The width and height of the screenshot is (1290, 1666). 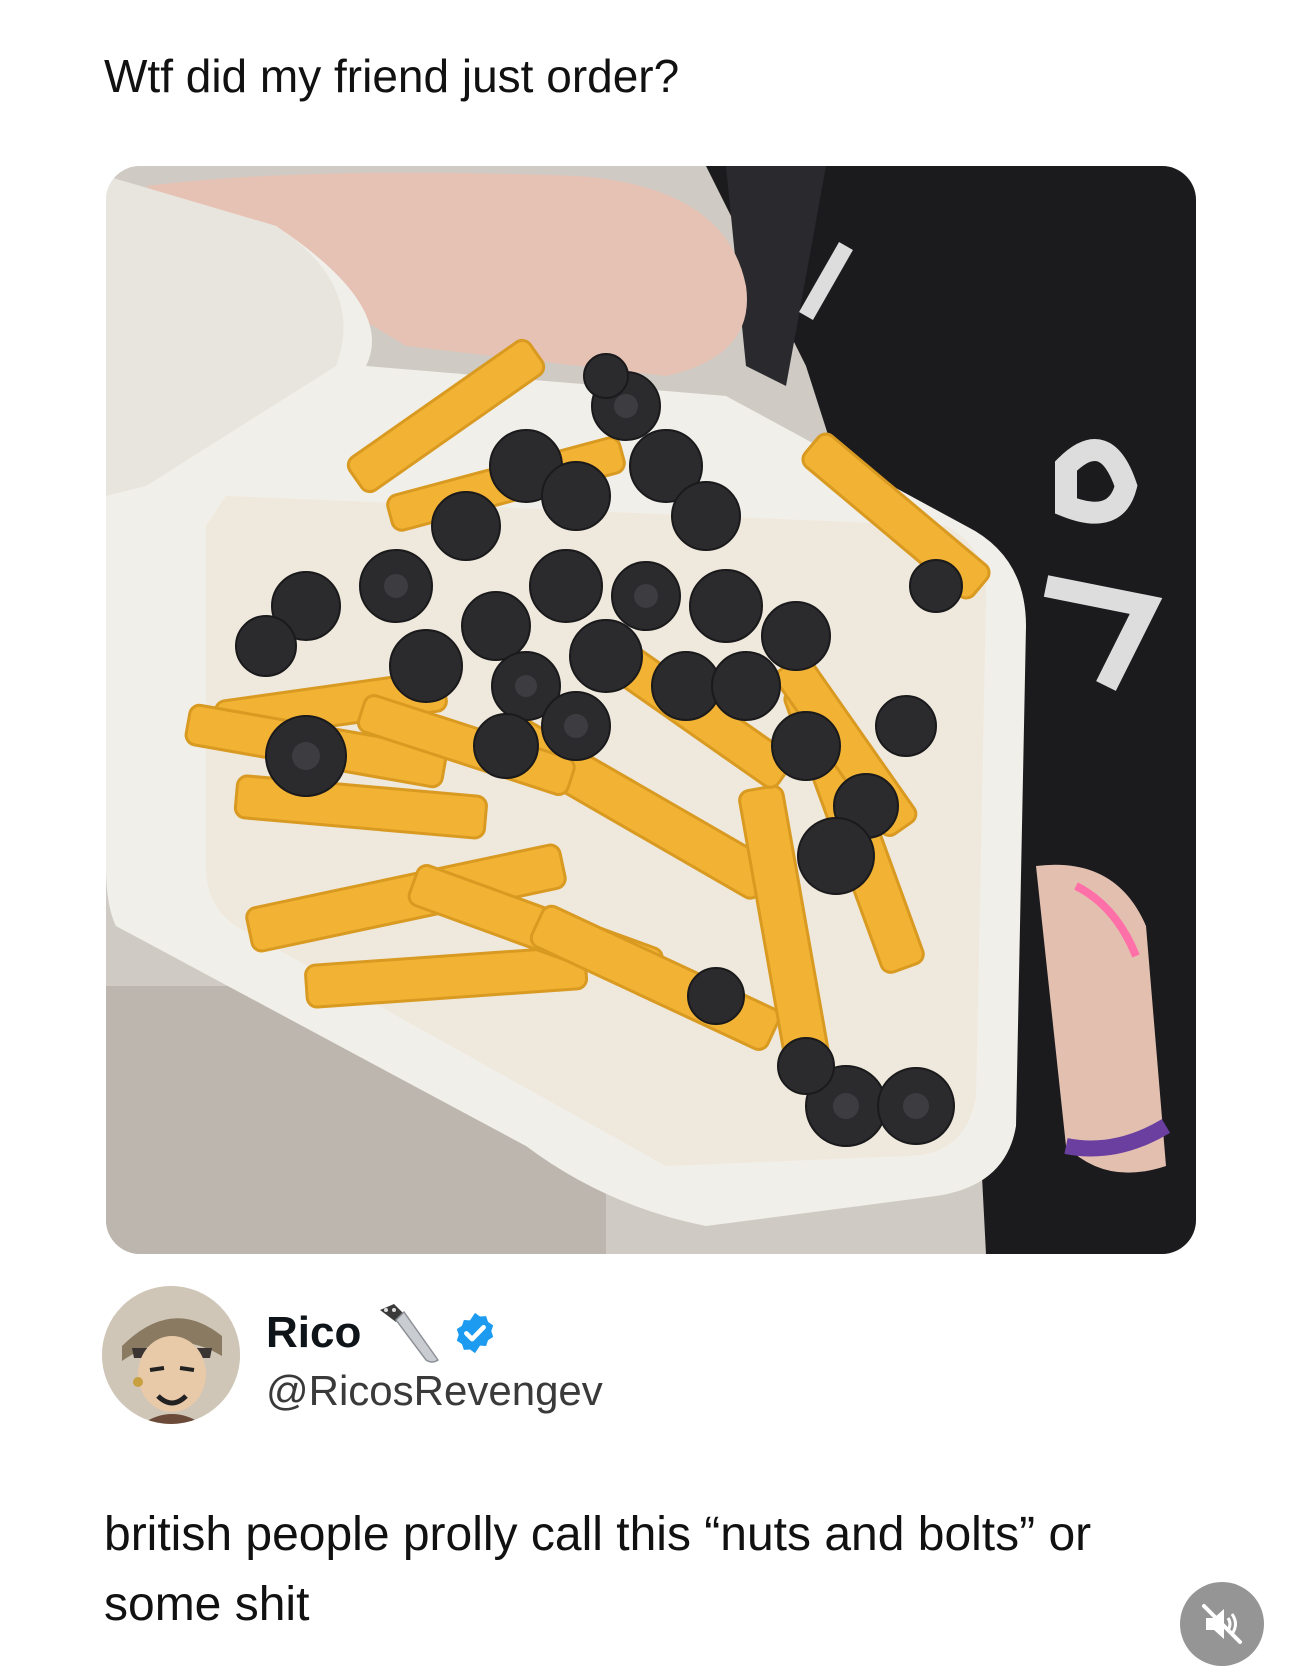 I want to click on anime-character-avatar-icon, so click(x=171, y=1355).